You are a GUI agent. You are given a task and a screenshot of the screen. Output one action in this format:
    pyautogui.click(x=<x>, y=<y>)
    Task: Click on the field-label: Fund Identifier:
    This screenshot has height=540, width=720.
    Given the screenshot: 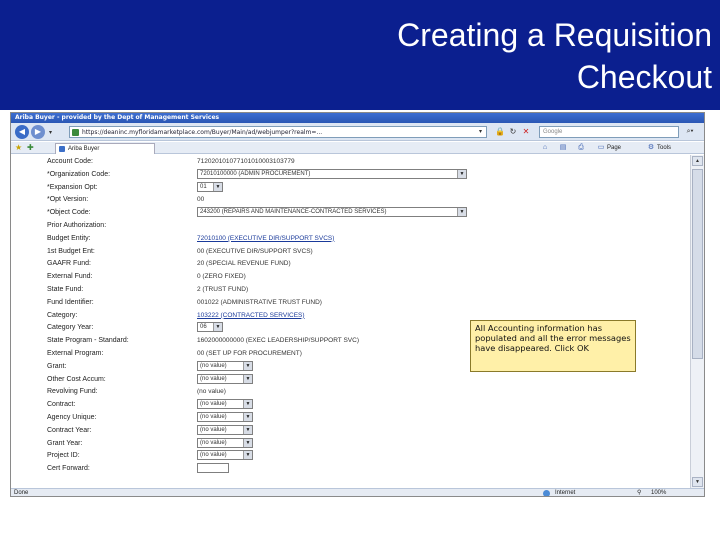 What is the action you would take?
    pyautogui.click(x=70, y=302)
    